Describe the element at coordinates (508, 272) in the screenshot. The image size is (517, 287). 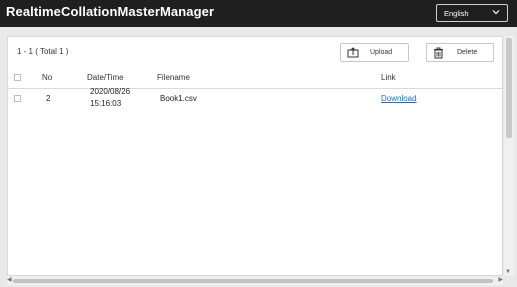
I see `scroll-down-arrow-icon: ▼` at that location.